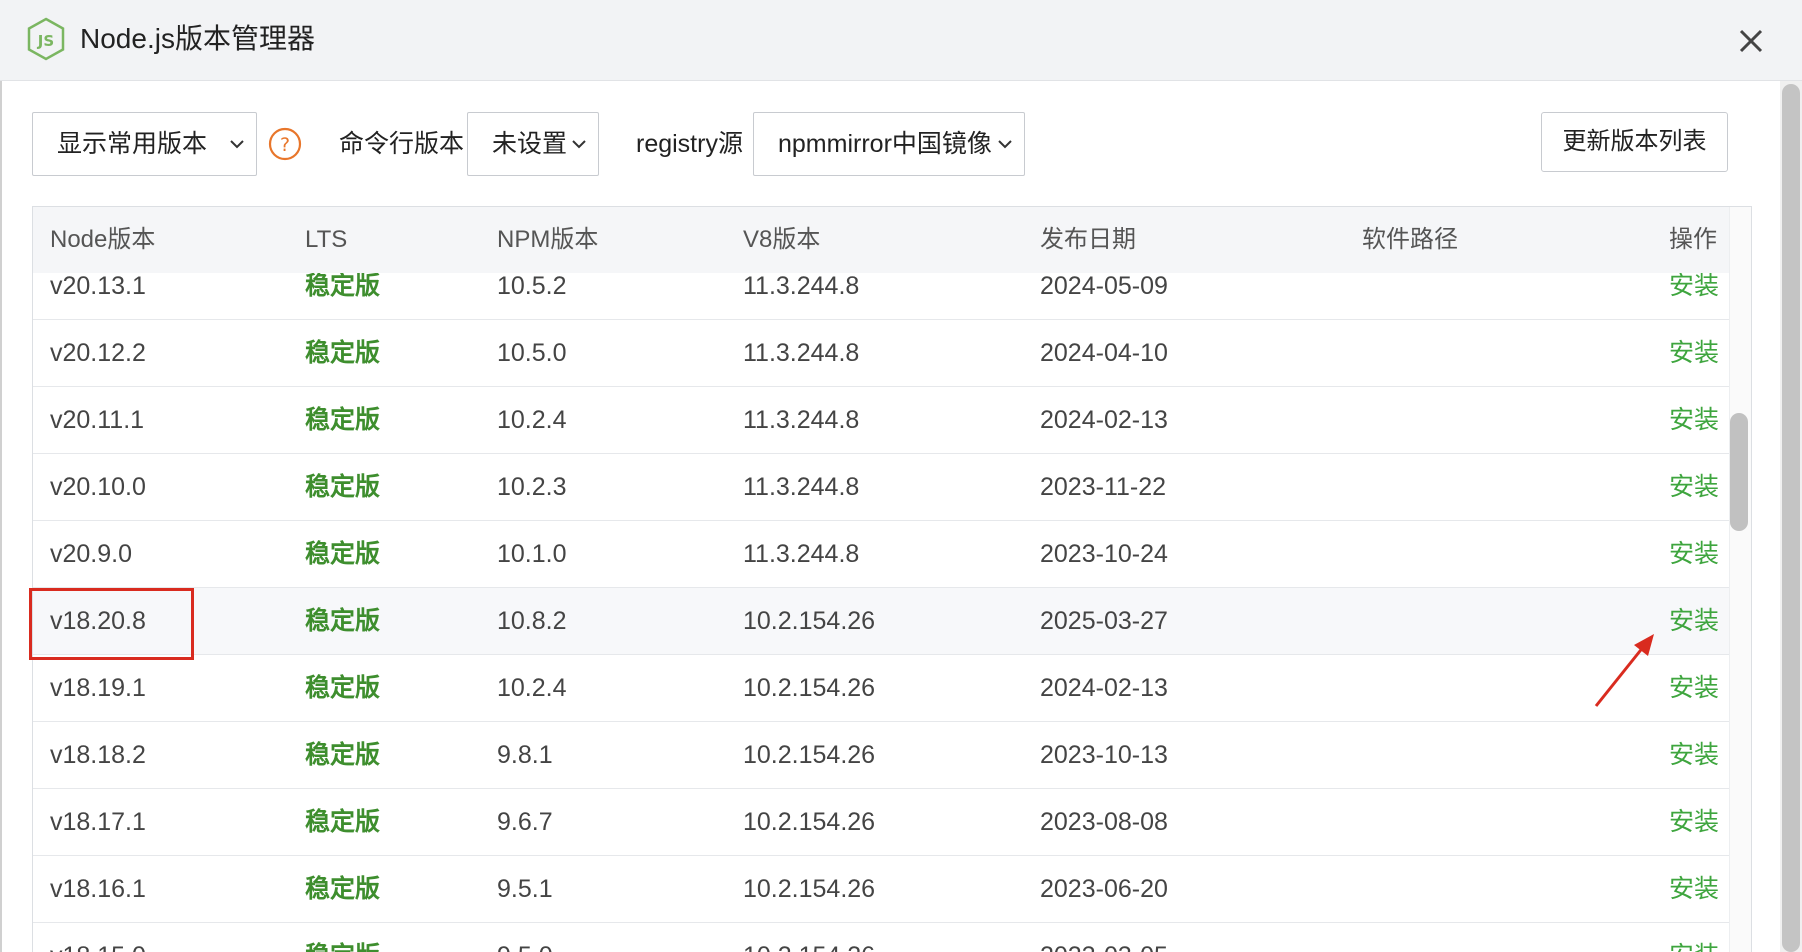  I want to click on cell-release-date: 2024-05-09, so click(1104, 286).